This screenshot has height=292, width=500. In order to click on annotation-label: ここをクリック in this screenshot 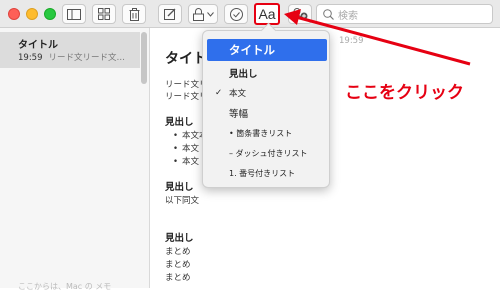, I will do `click(404, 93)`.